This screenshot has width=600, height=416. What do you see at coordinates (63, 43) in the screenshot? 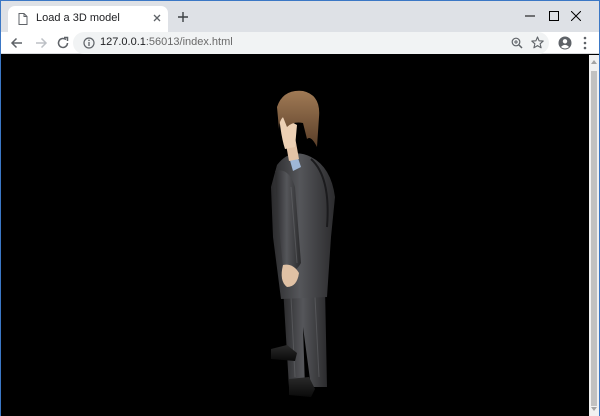
I see `reload-icon` at bounding box center [63, 43].